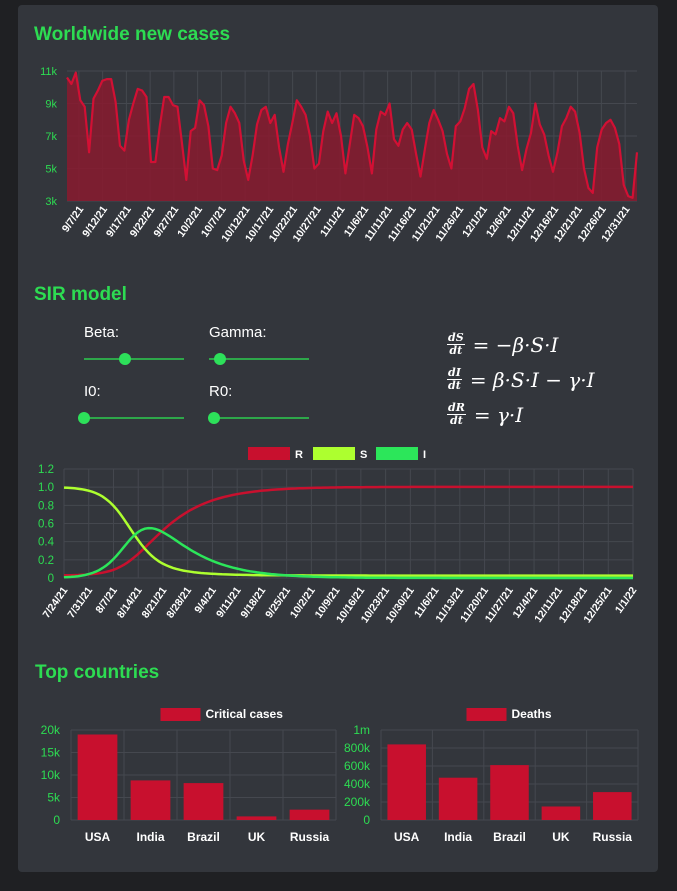 The image size is (677, 891). I want to click on equation-ds-denominator: dt, so click(456, 350).